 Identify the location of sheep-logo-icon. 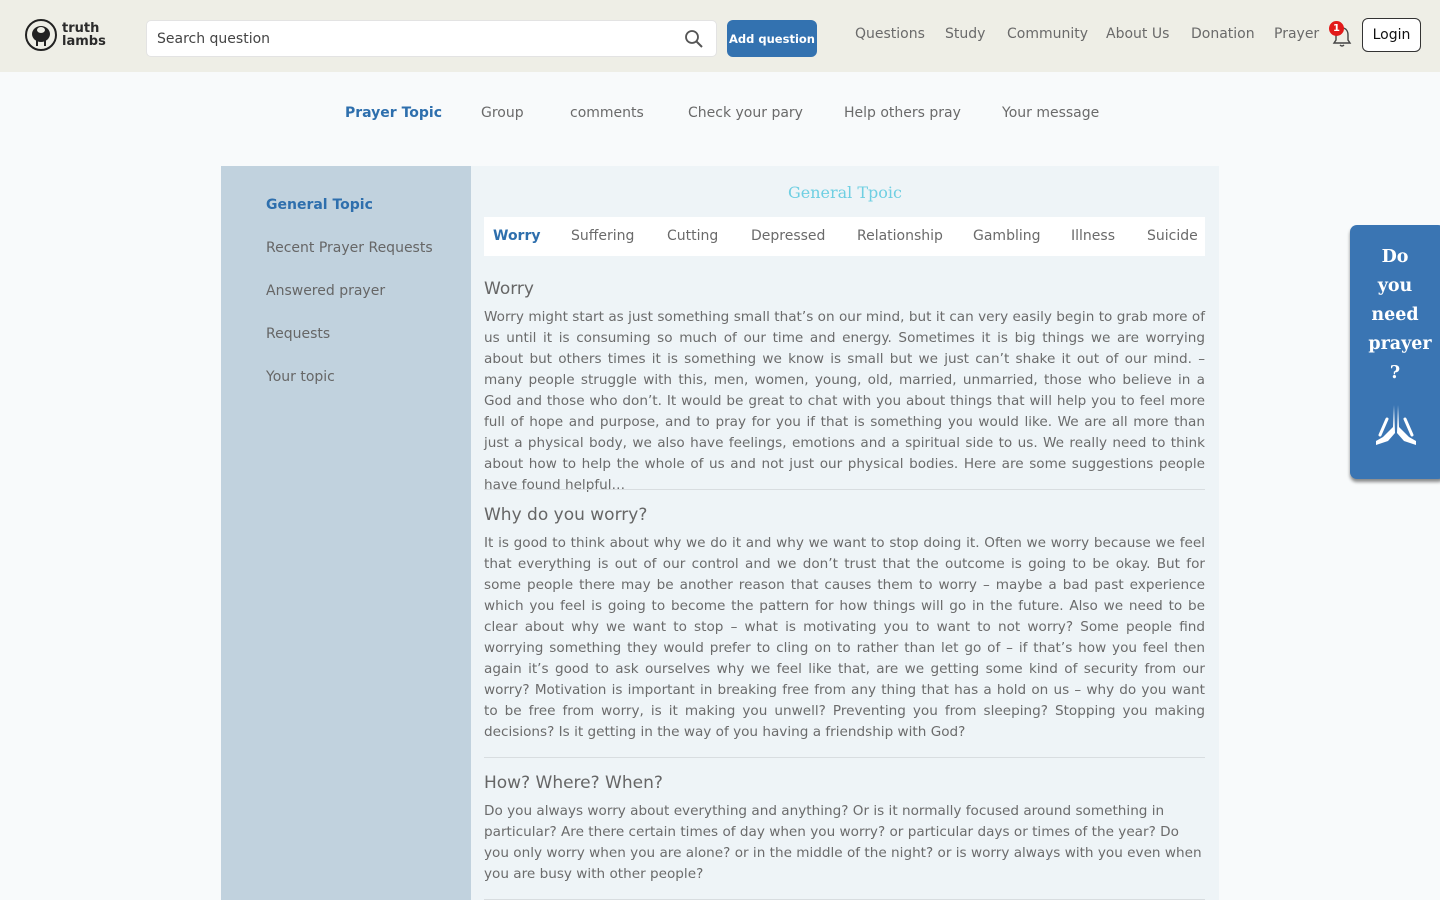
(41, 35).